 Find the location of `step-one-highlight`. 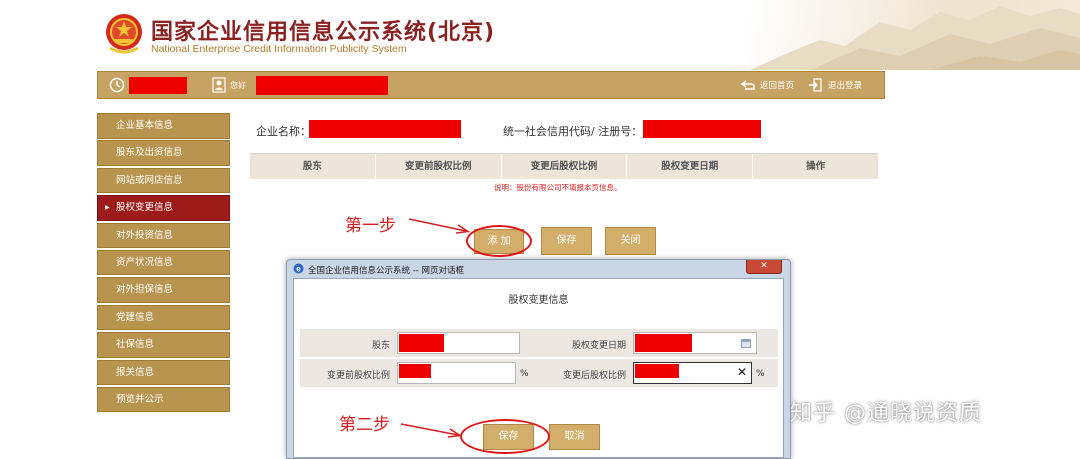

step-one-highlight is located at coordinates (499, 241).